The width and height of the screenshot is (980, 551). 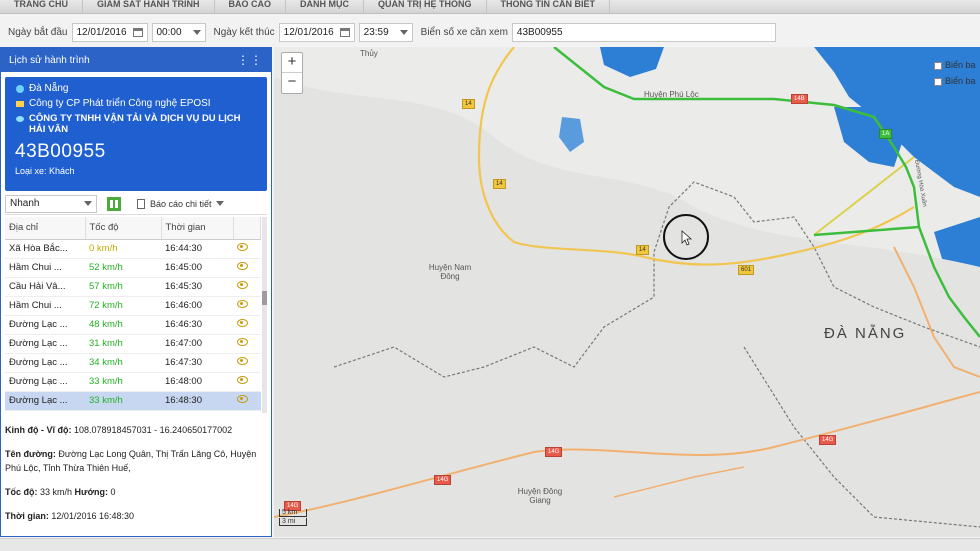 What do you see at coordinates (109, 32) in the screenshot?
I see `start-date-field: 12/01/2016` at bounding box center [109, 32].